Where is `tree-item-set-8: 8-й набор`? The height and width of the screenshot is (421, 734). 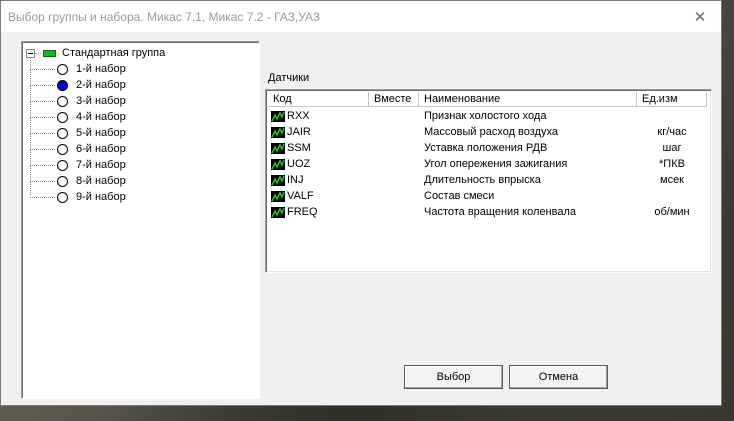 tree-item-set-8: 8-й набор is located at coordinates (78, 181).